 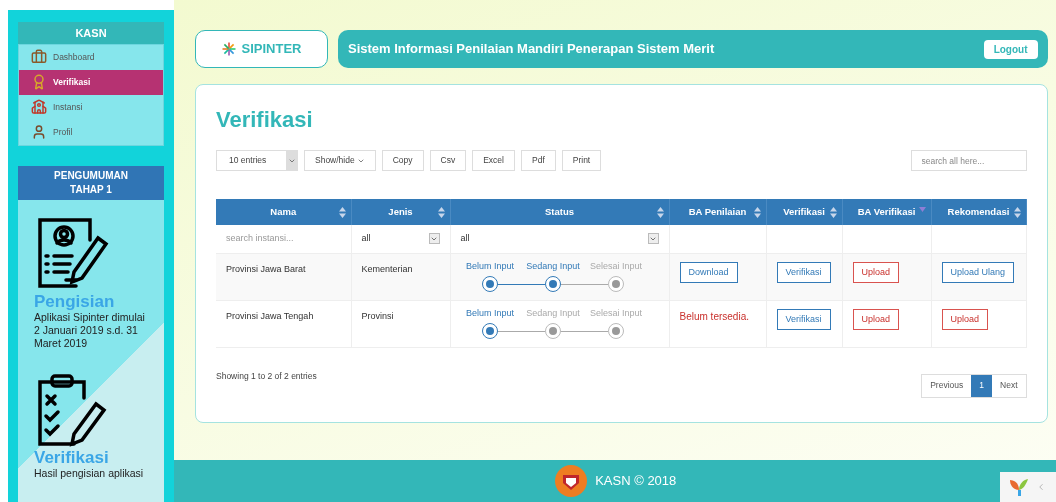 I want to click on showhide-button: Show/hide, so click(x=340, y=160).